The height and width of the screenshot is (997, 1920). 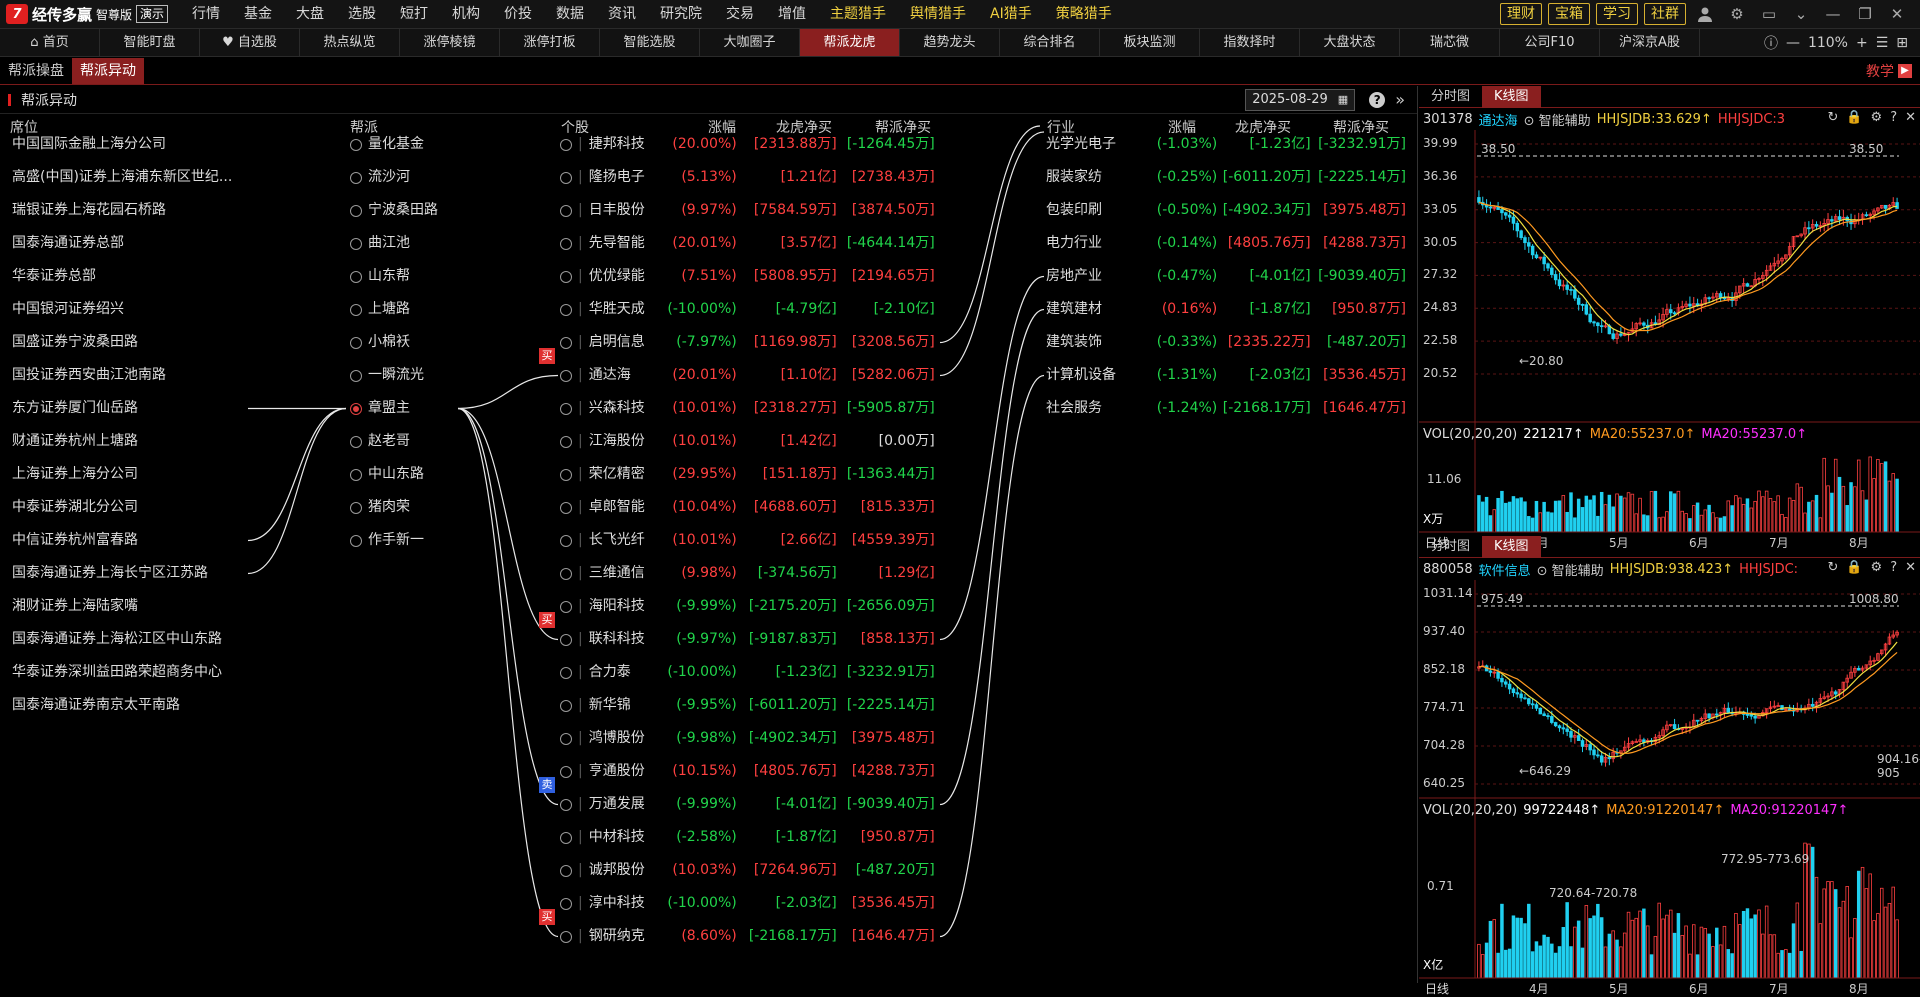 What do you see at coordinates (137, 309) in the screenshot?
I see `seat-item: 中国银河证券绍兴` at bounding box center [137, 309].